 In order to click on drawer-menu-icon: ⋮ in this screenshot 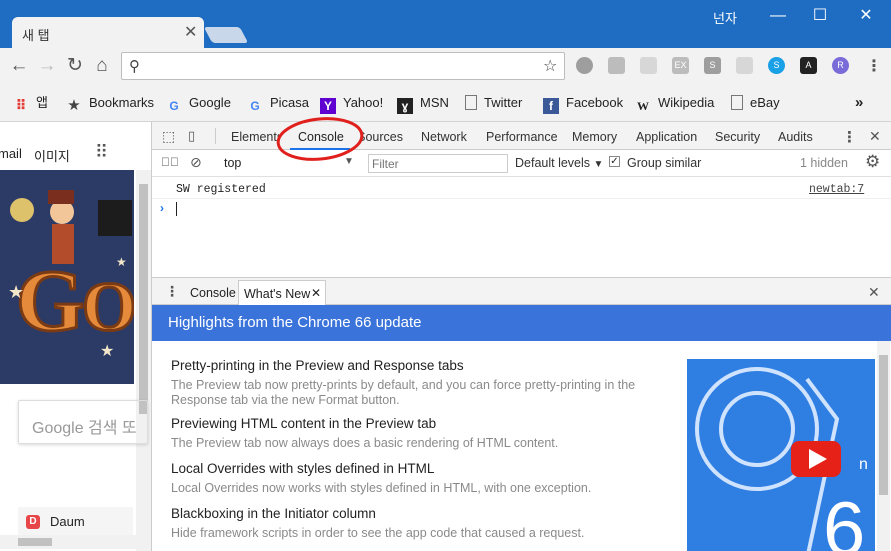, I will do `click(172, 291)`.